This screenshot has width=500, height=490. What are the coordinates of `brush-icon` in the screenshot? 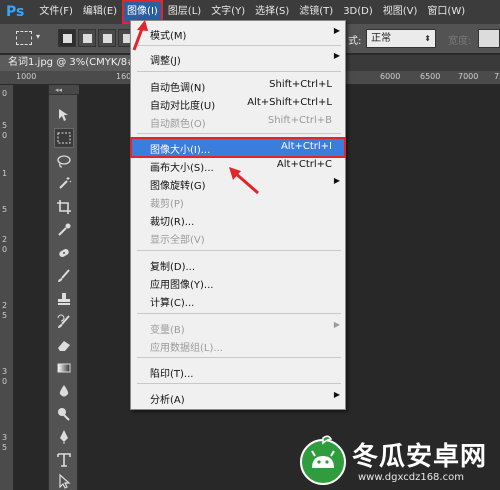 It's located at (64, 276).